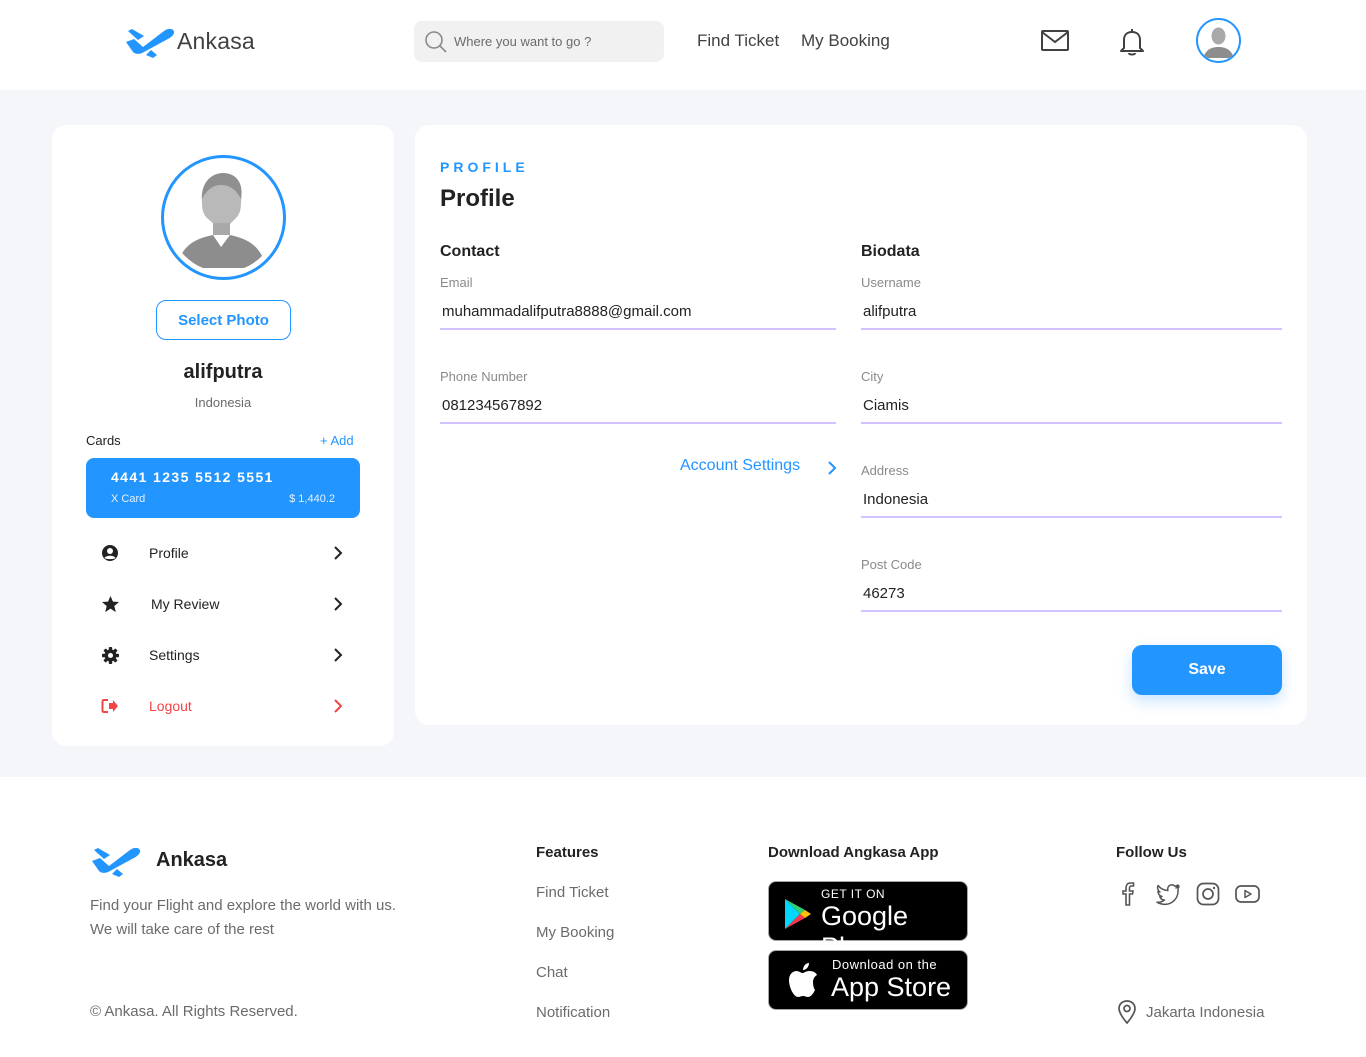 The image size is (1366, 1057). I want to click on google-play-icon, so click(798, 914).